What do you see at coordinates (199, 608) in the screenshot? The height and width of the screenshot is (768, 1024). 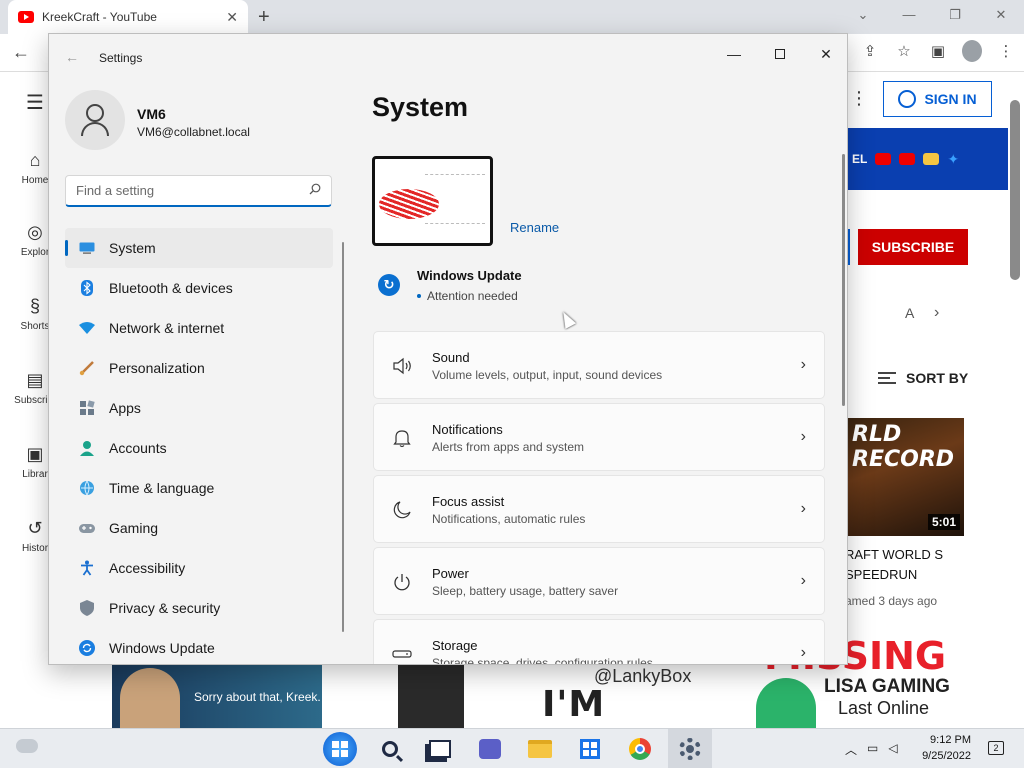 I see `nav-item-privacy: Privacy & security` at bounding box center [199, 608].